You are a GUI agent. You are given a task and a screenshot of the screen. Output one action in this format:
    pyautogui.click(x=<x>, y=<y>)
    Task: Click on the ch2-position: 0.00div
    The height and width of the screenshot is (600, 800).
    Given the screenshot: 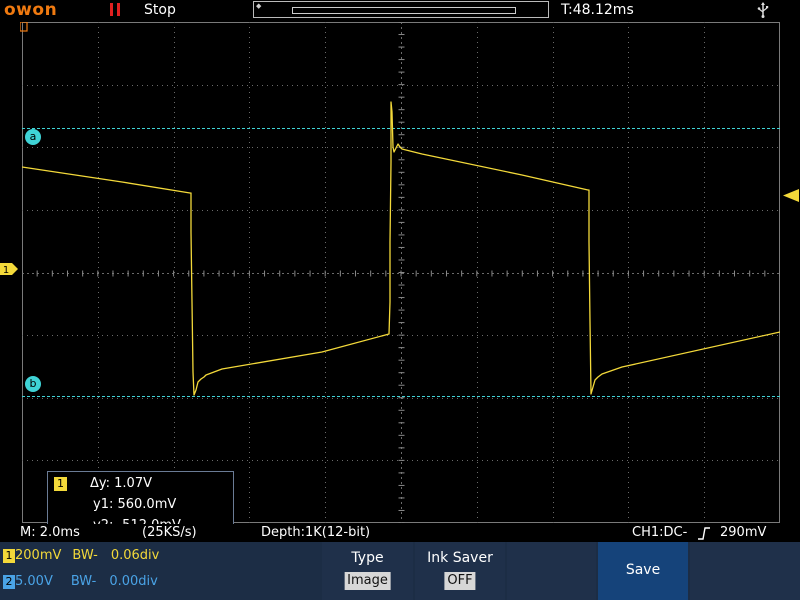 What is the action you would take?
    pyautogui.click(x=133, y=581)
    